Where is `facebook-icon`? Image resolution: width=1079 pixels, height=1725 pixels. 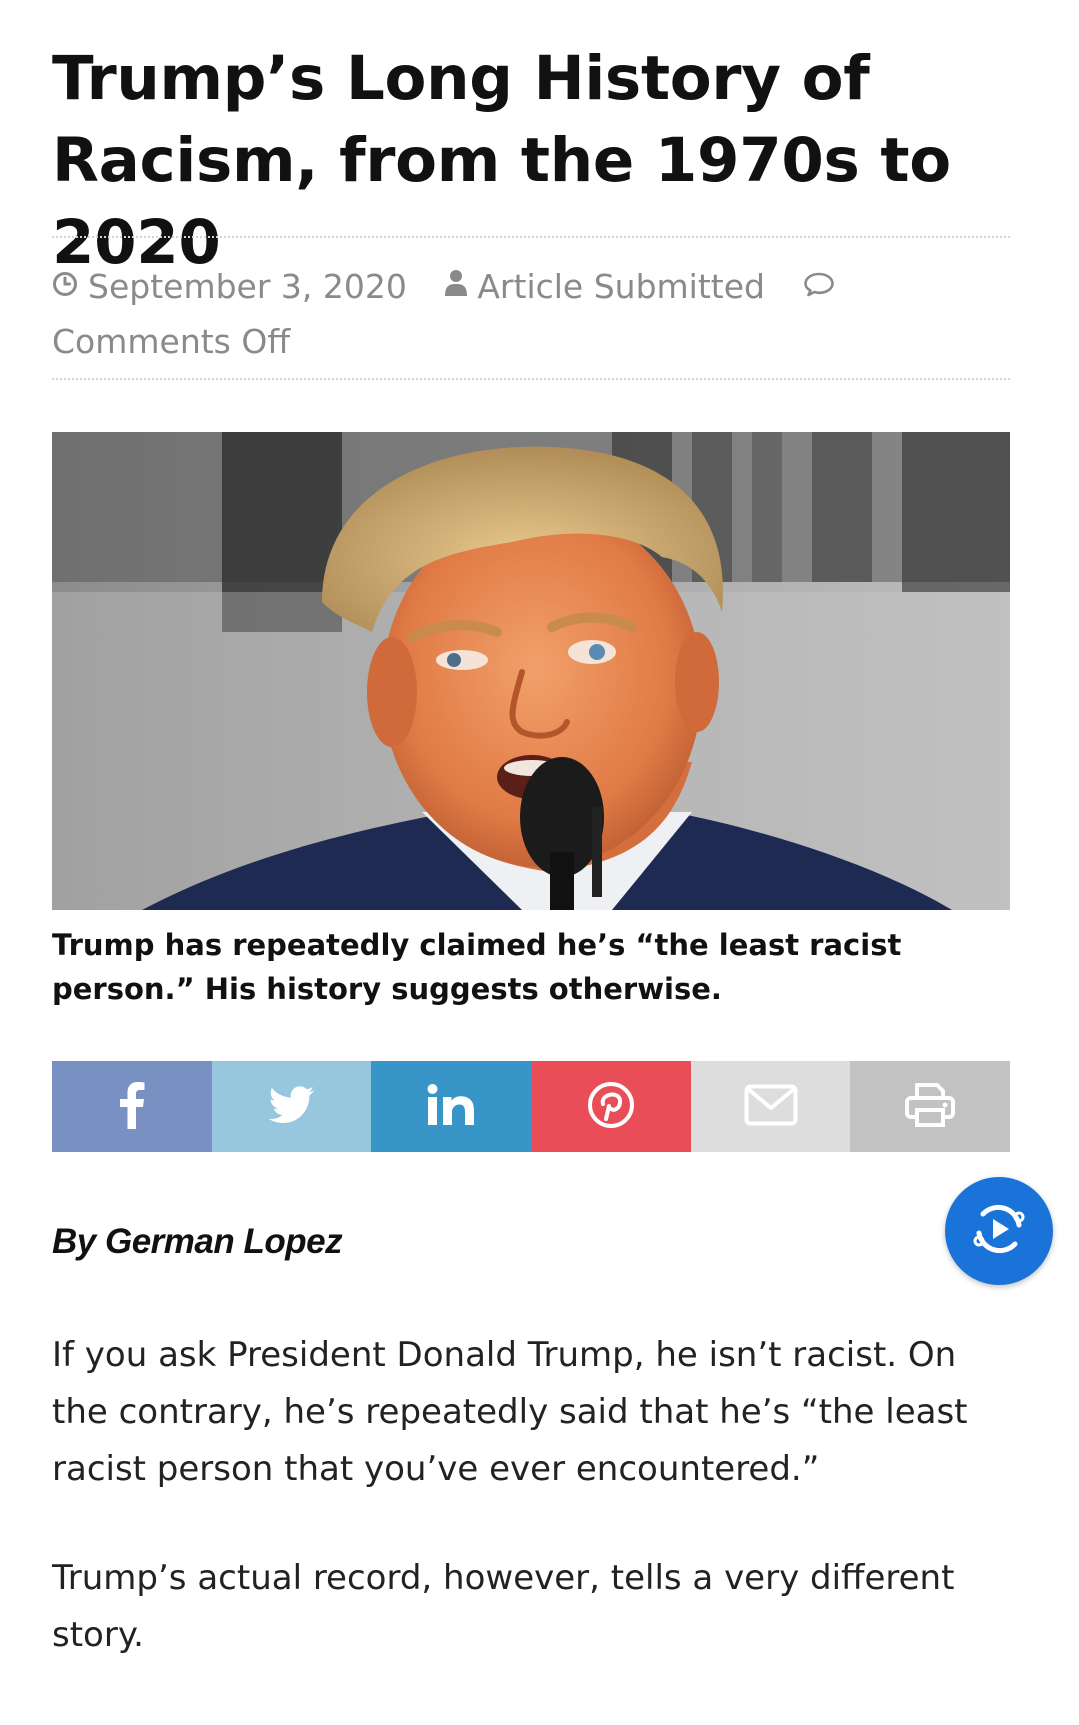 facebook-icon is located at coordinates (132, 1107).